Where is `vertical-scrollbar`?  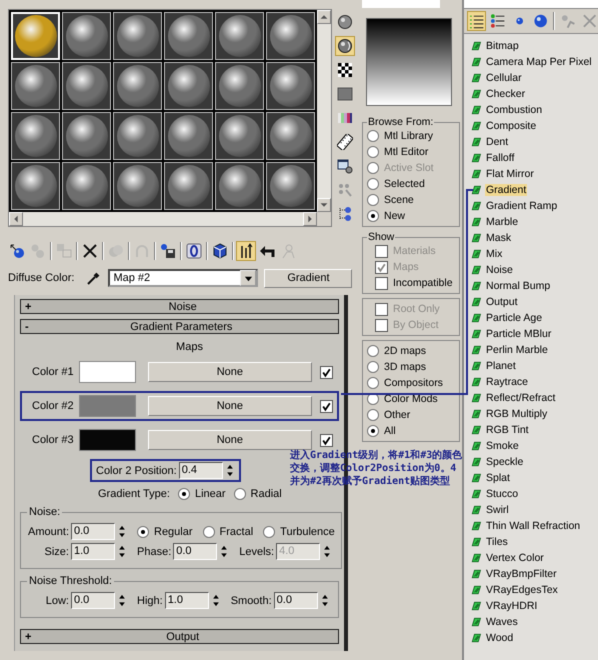
vertical-scrollbar is located at coordinates (324, 111).